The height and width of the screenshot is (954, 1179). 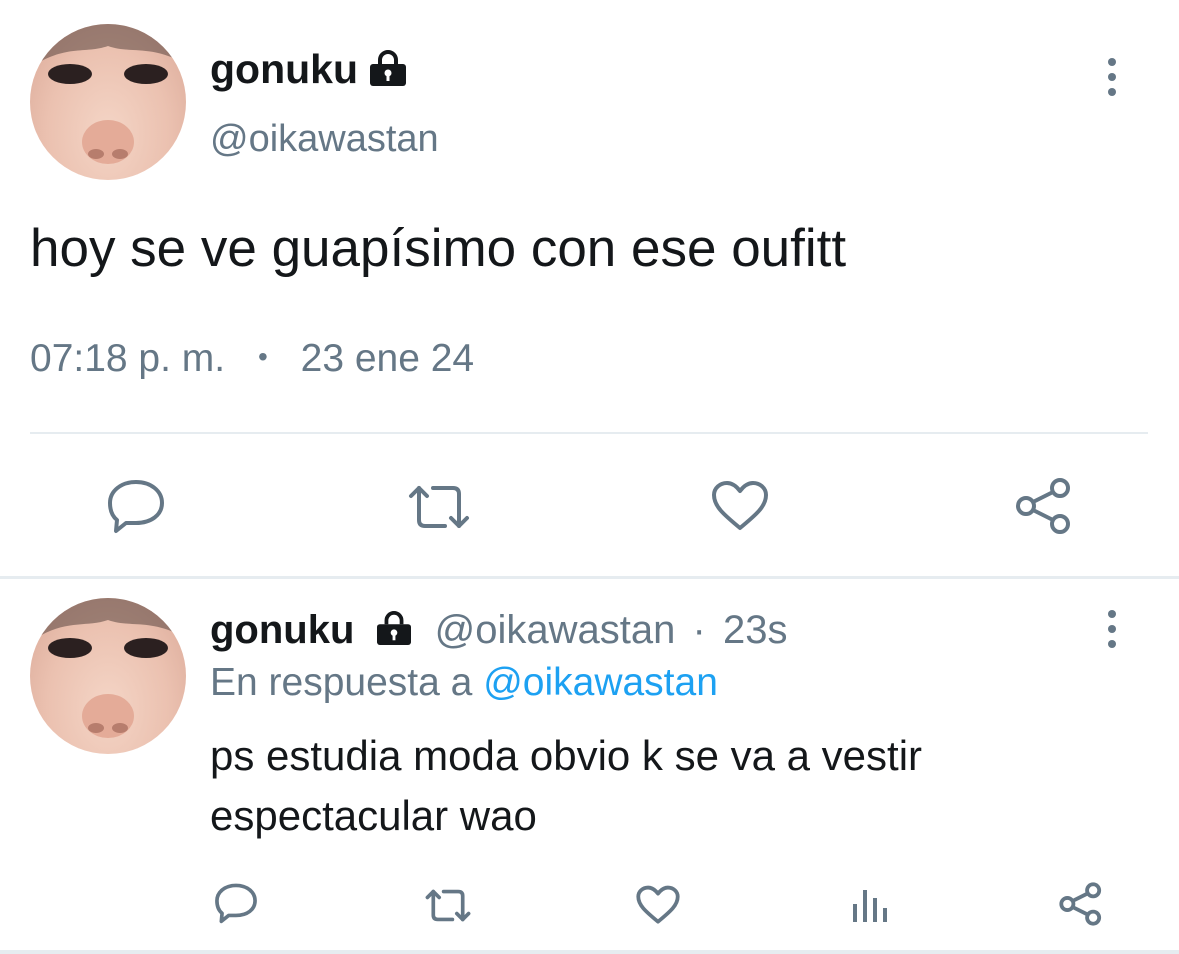 I want to click on reply-prefix: En respuesta a, so click(x=341, y=682).